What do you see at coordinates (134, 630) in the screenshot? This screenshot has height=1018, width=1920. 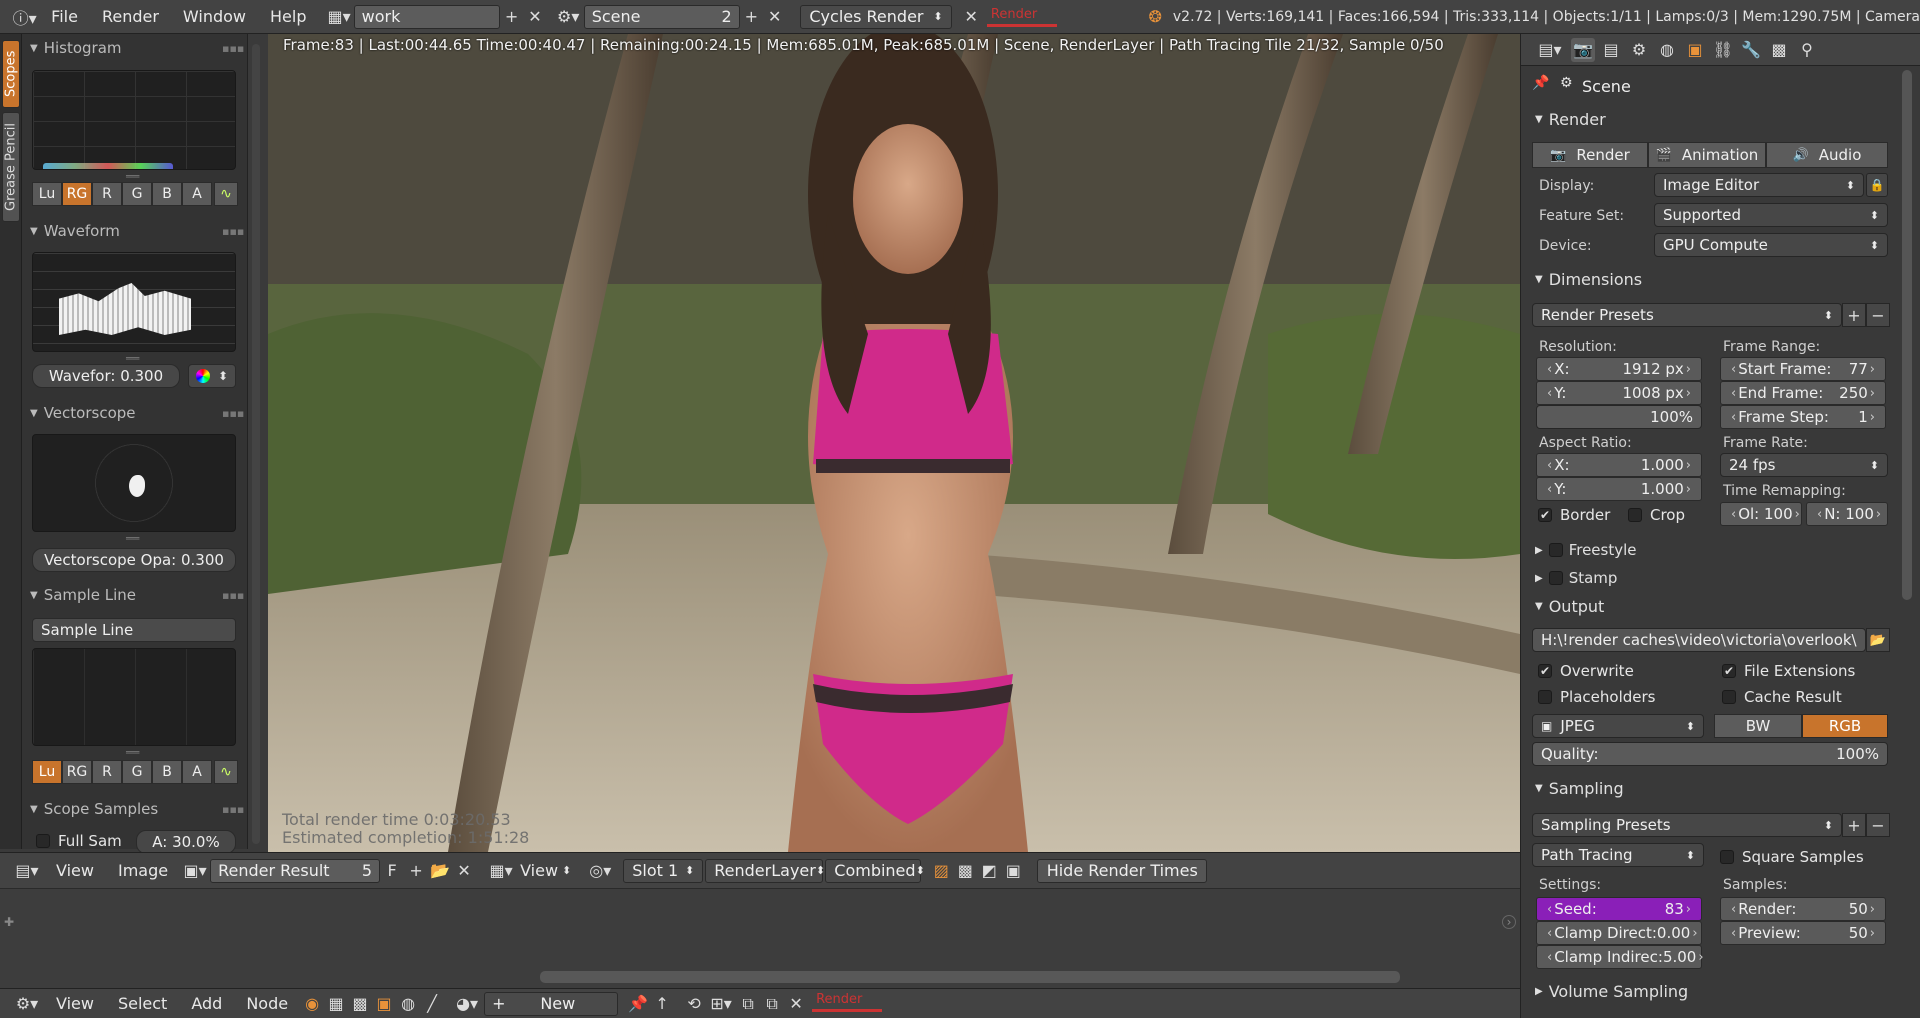 I see `sample-line-button: Sample Line` at bounding box center [134, 630].